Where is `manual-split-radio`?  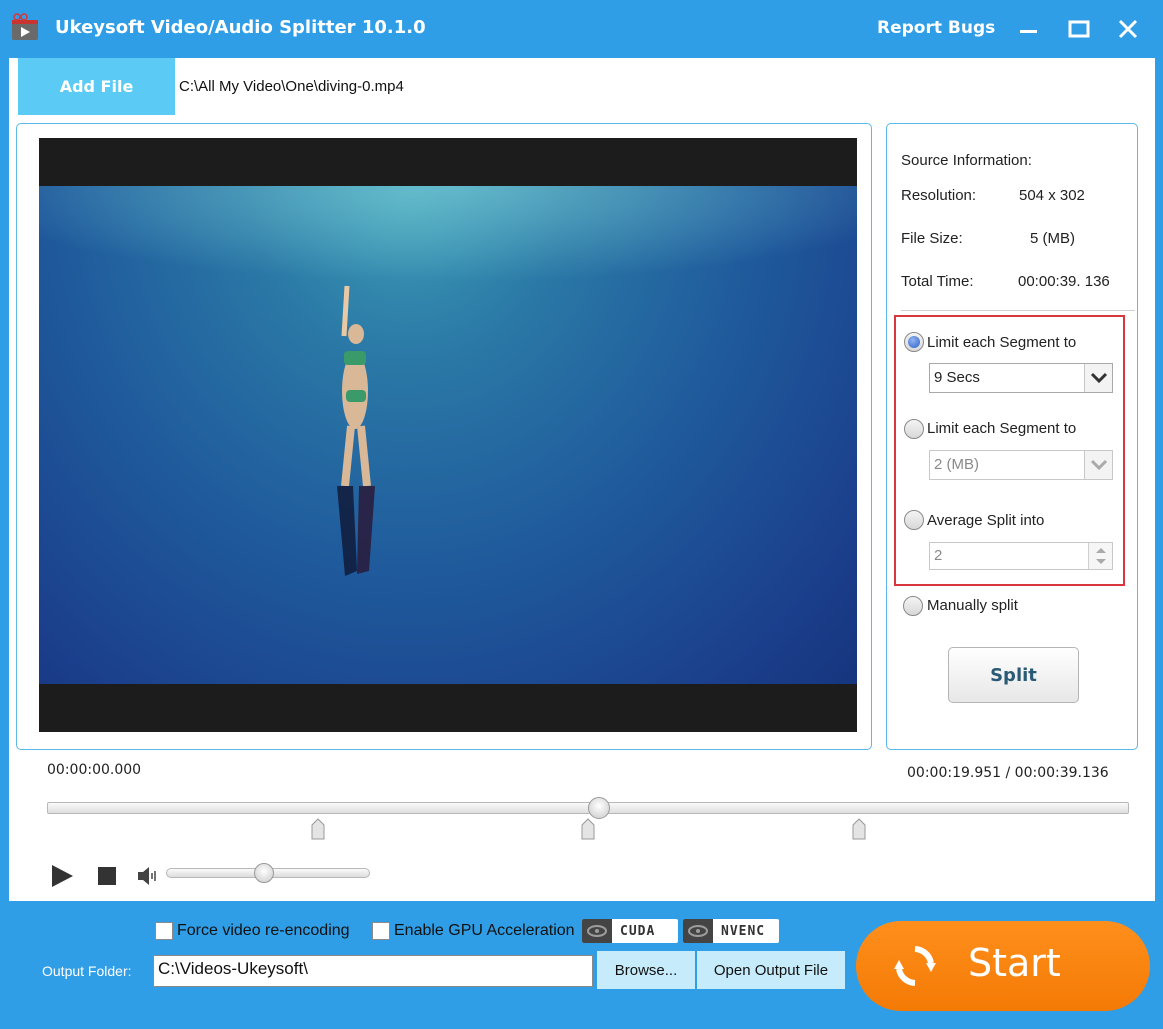
manual-split-radio is located at coordinates (913, 606).